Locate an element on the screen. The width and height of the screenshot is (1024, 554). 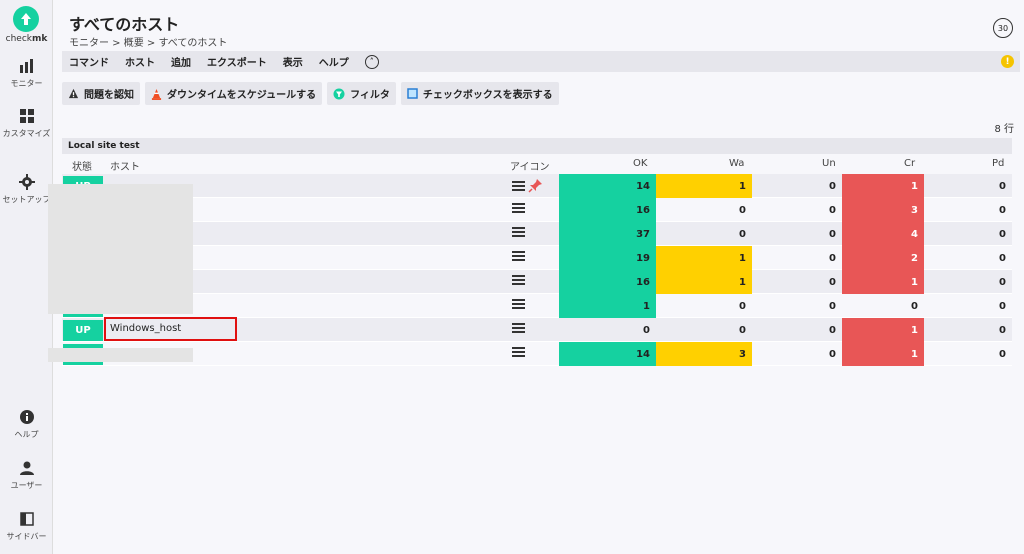
menu-commands: コマンド is located at coordinates (89, 61).